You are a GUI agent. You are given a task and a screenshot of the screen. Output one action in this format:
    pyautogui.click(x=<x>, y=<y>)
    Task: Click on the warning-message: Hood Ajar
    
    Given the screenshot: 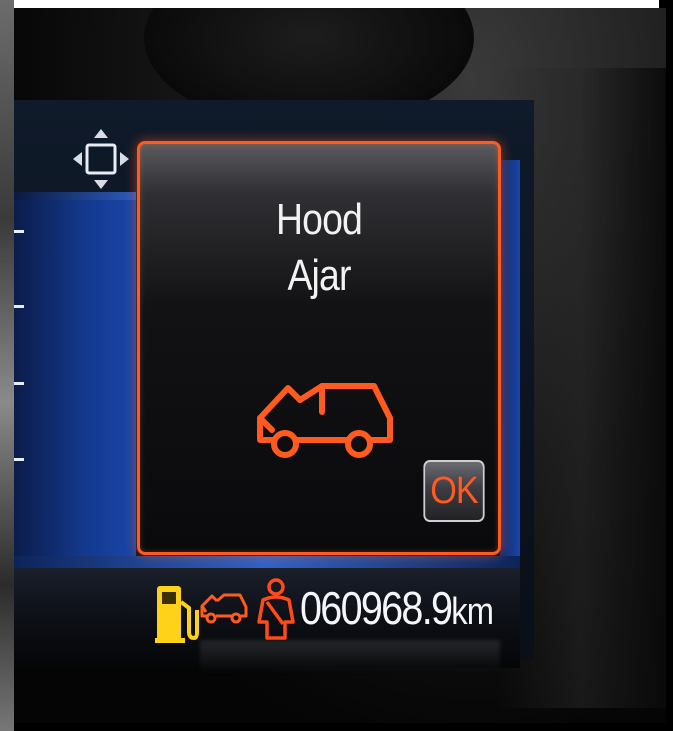 What is the action you would take?
    pyautogui.click(x=319, y=248)
    